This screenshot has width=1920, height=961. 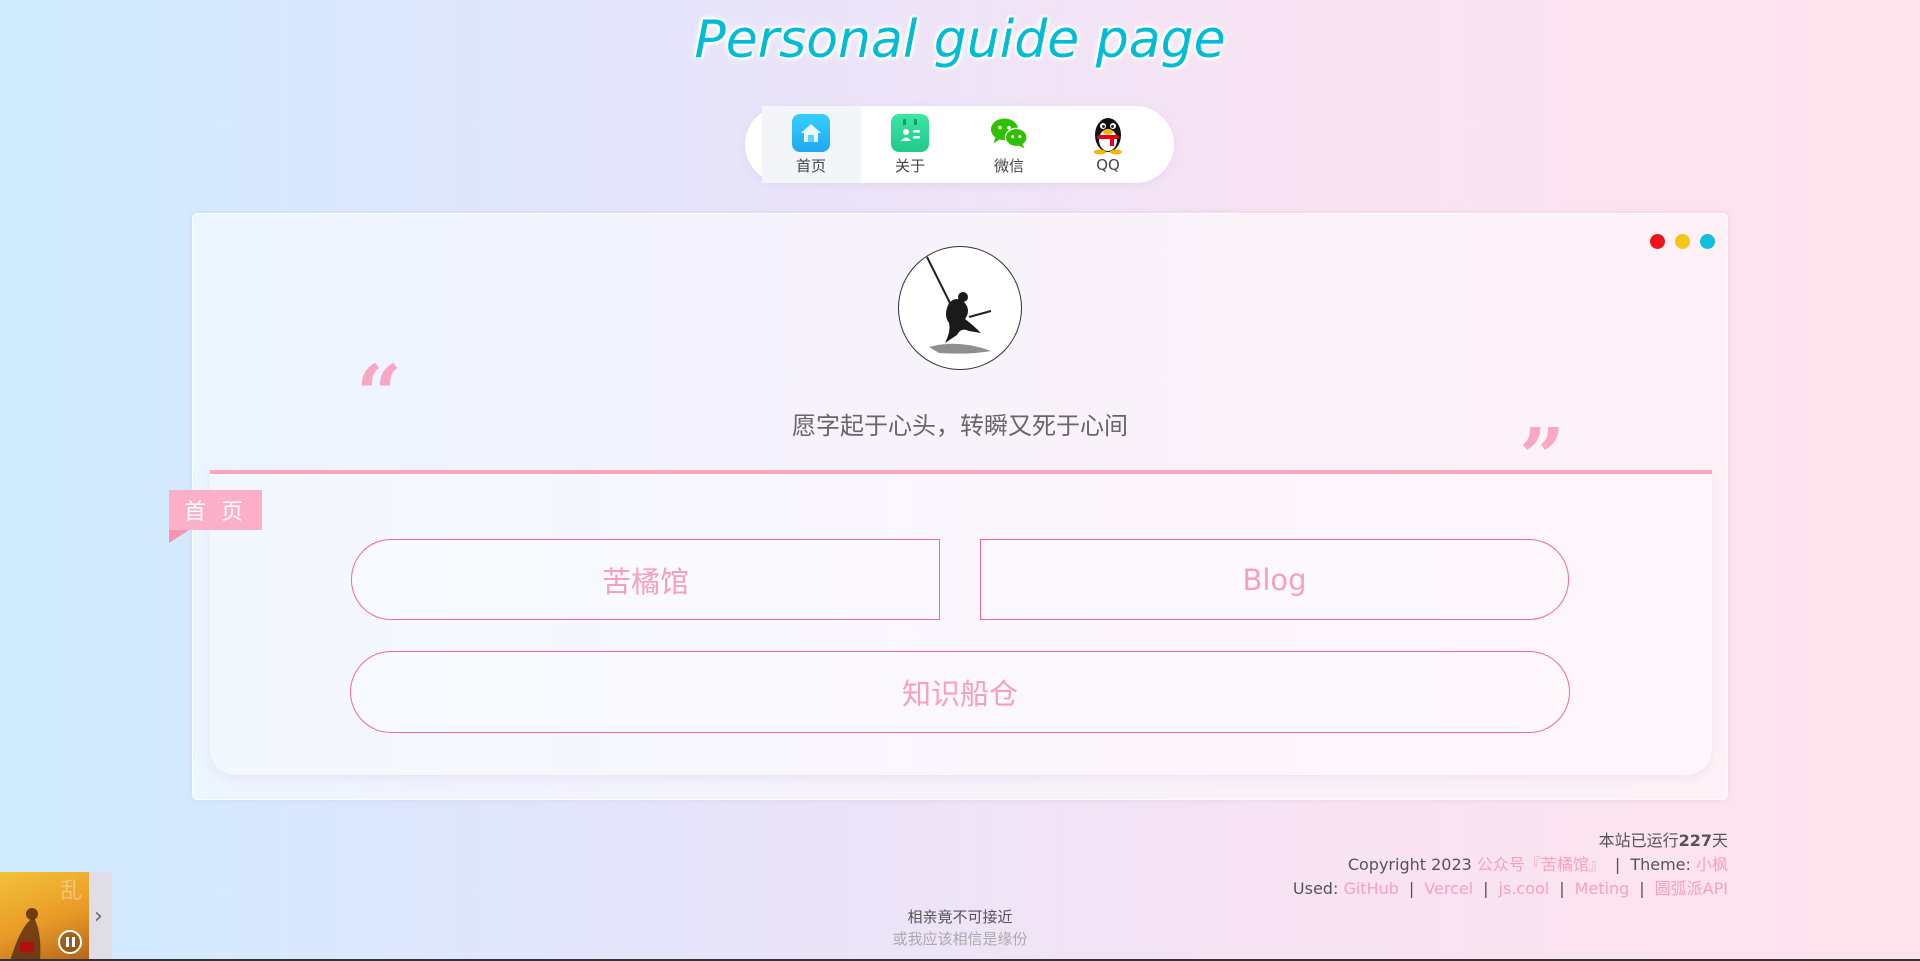 I want to click on nav-item-home: 首页, so click(x=811, y=144).